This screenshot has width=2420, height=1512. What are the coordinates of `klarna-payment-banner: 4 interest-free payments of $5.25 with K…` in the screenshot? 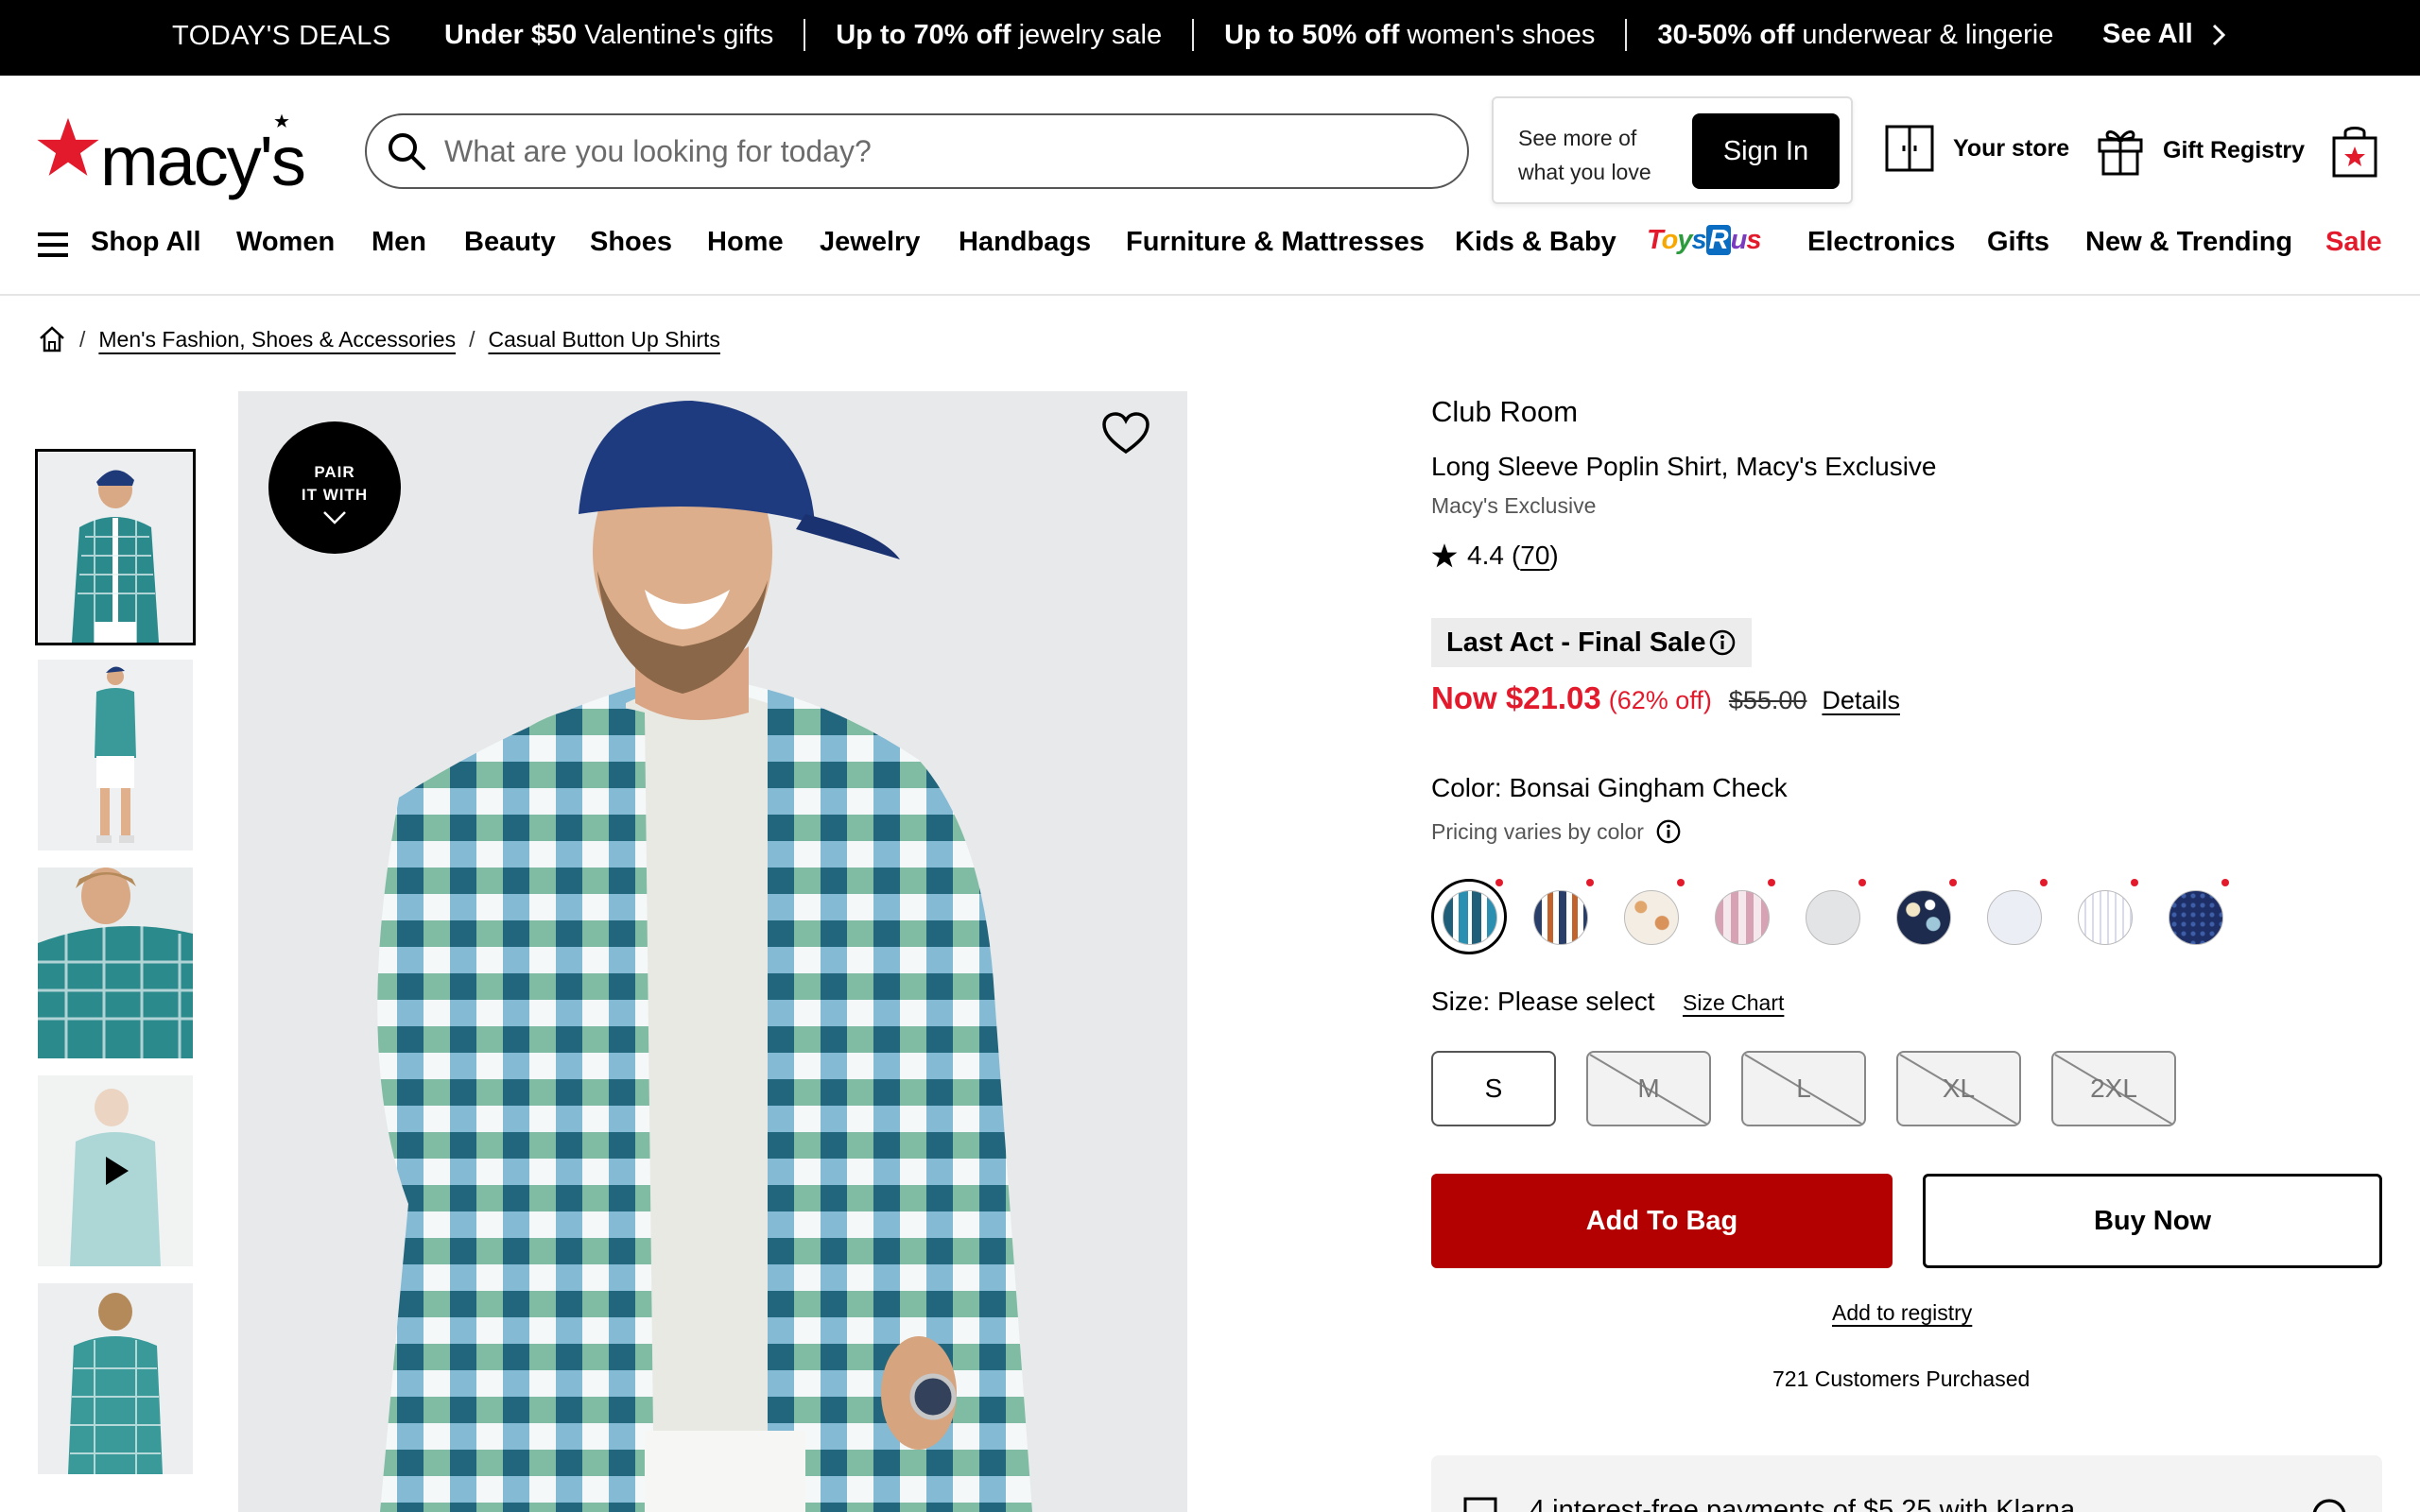 It's located at (1907, 1483).